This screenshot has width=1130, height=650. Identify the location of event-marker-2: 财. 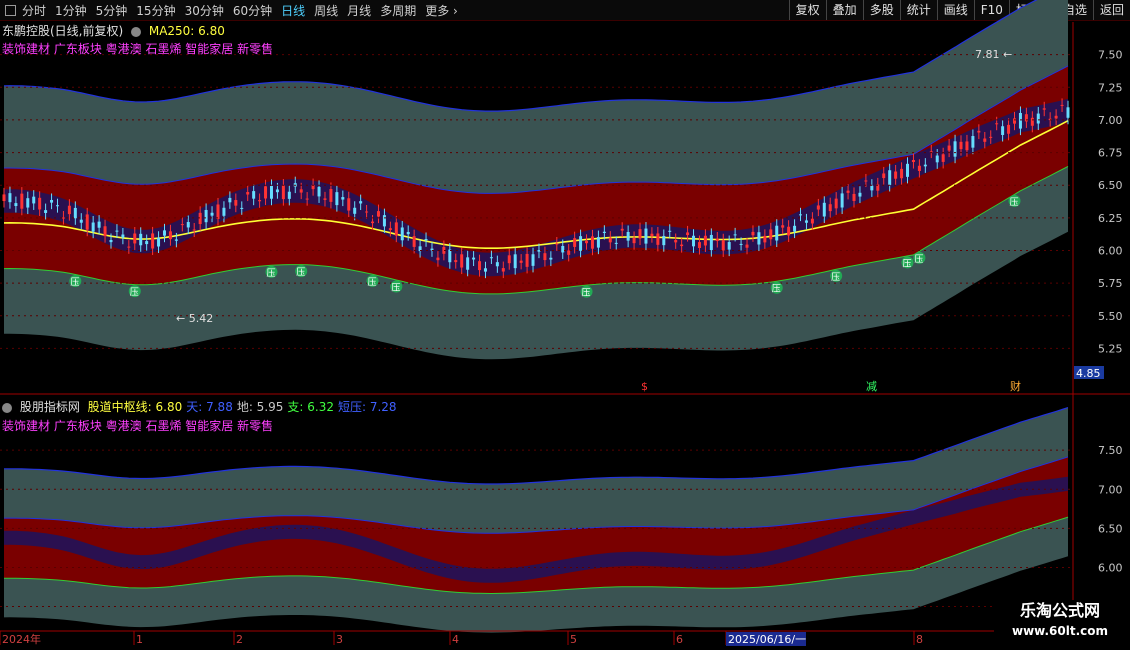
(1015, 386).